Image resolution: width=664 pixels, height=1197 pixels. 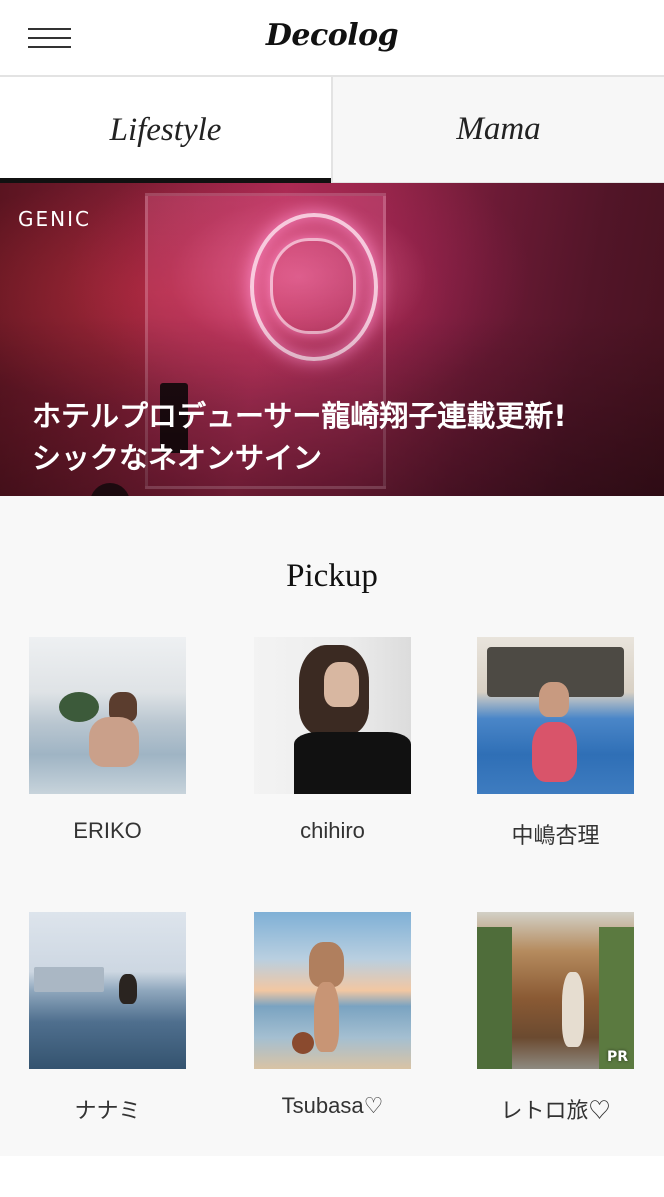 I want to click on pickup-thumbnail: PR, so click(x=555, y=990).